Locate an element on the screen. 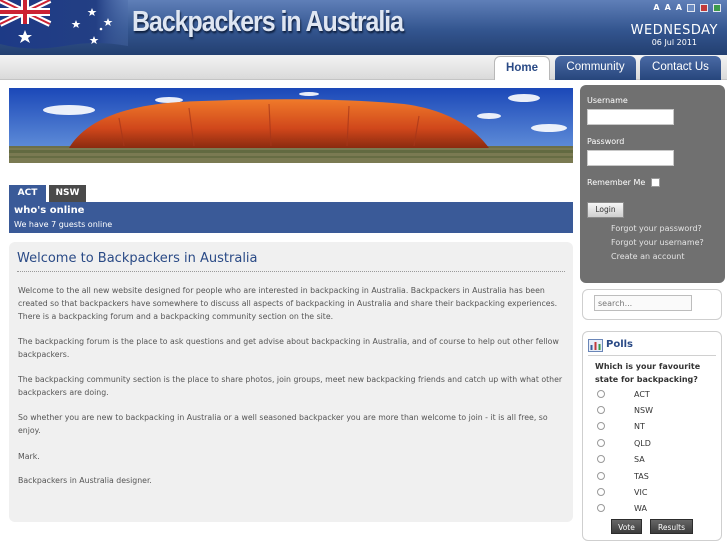 The image size is (727, 545). current-day: WEDNESDAY is located at coordinates (674, 30).